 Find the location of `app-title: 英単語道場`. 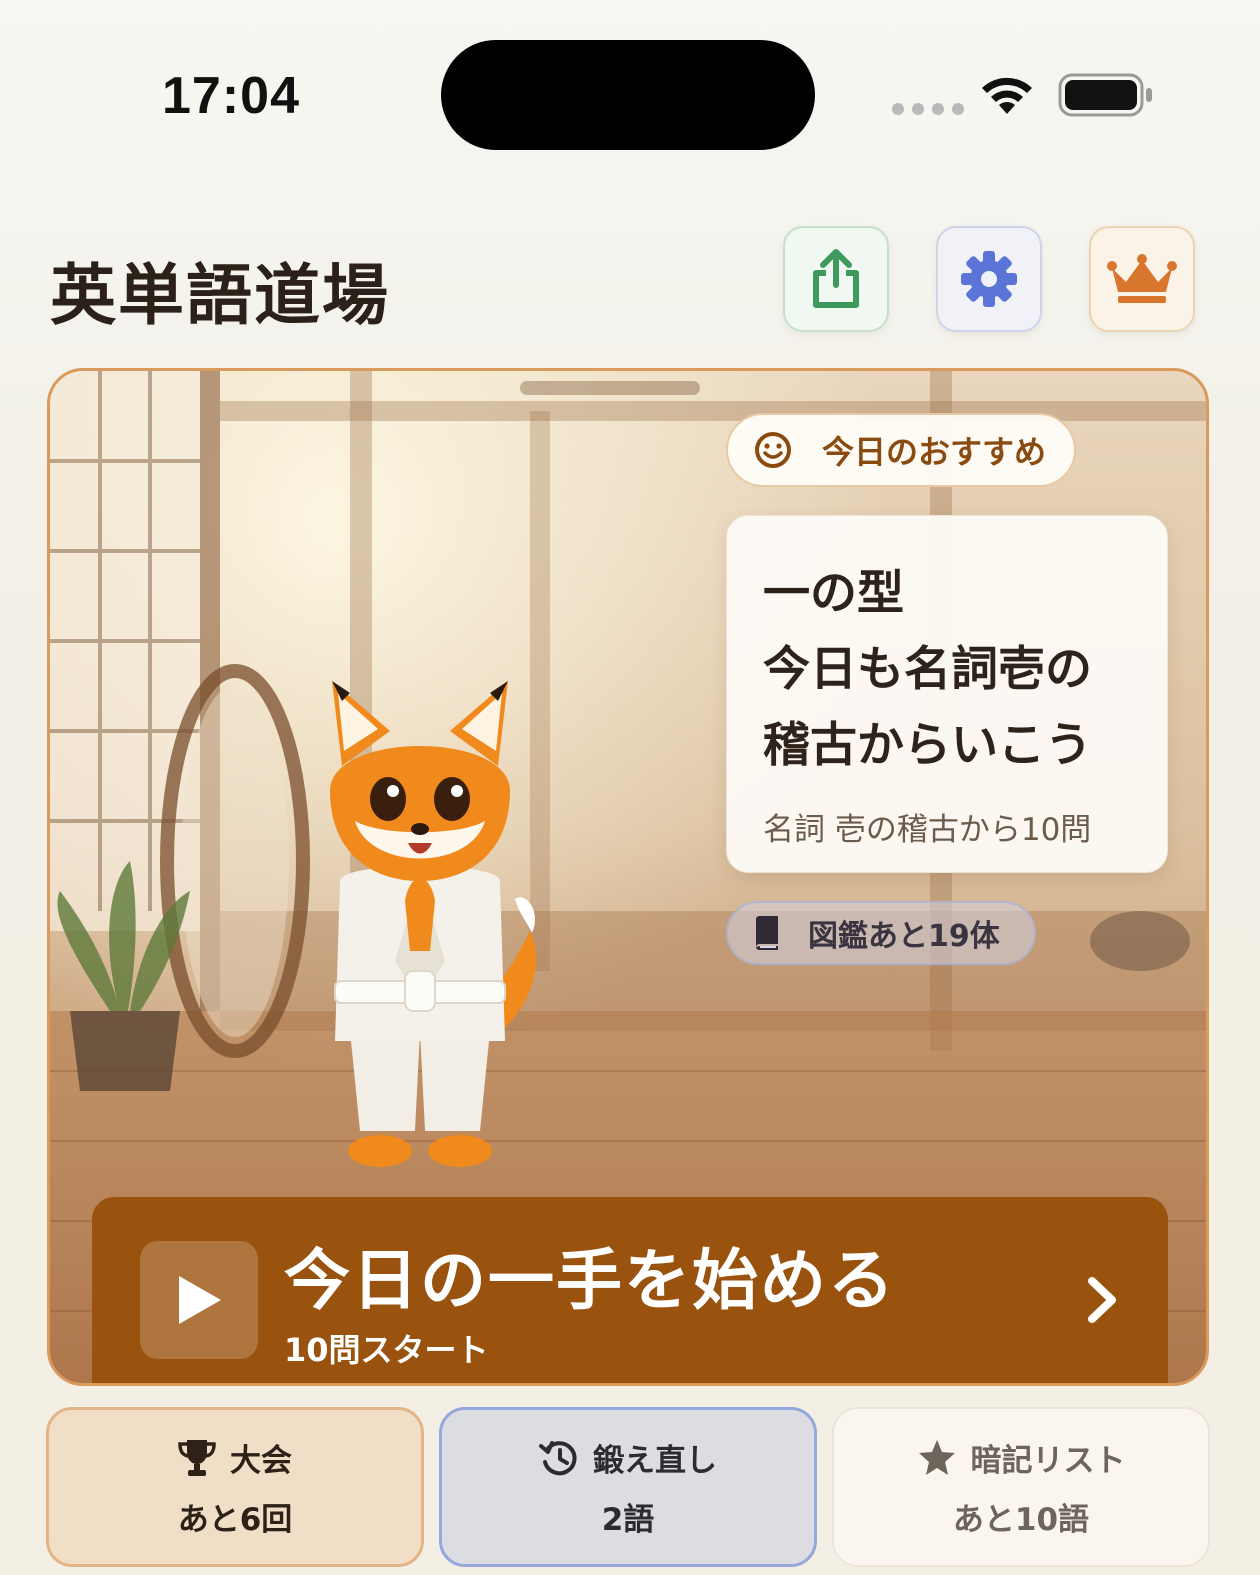

app-title: 英単語道場 is located at coordinates (220, 295).